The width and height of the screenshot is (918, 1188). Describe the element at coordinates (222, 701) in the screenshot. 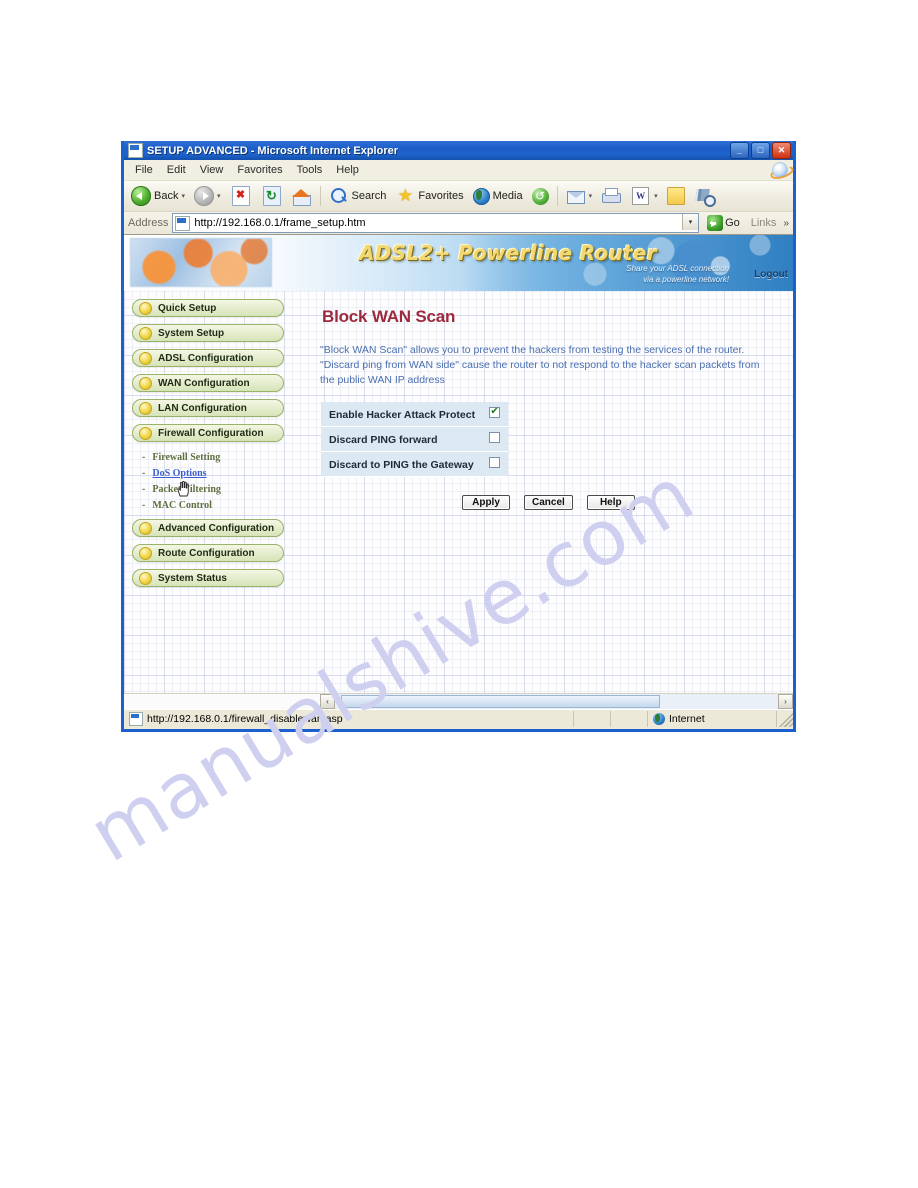

I see `scrollbar-left-pad` at that location.